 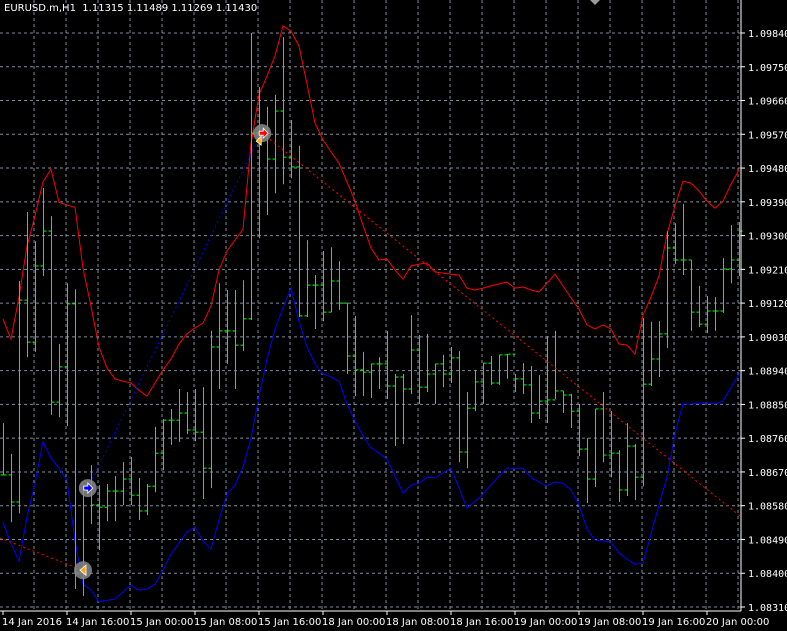 I want to click on price-label: 1.08670, so click(x=767, y=473).